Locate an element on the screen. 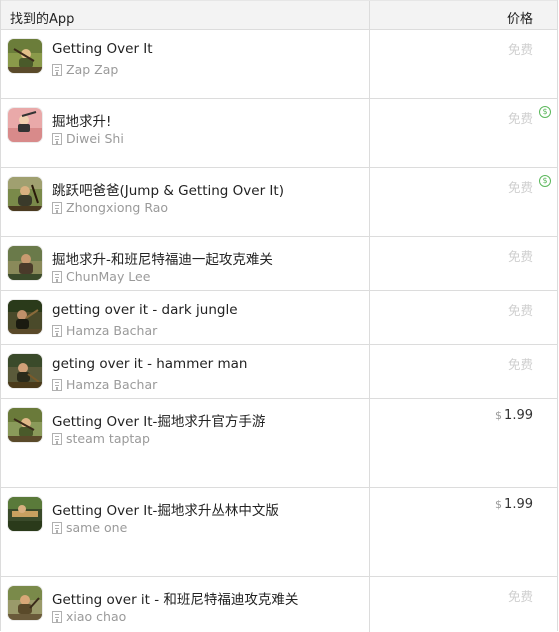  app-name: 掘地求升-和班尼特福迪一起攻克难关 is located at coordinates (162, 258).